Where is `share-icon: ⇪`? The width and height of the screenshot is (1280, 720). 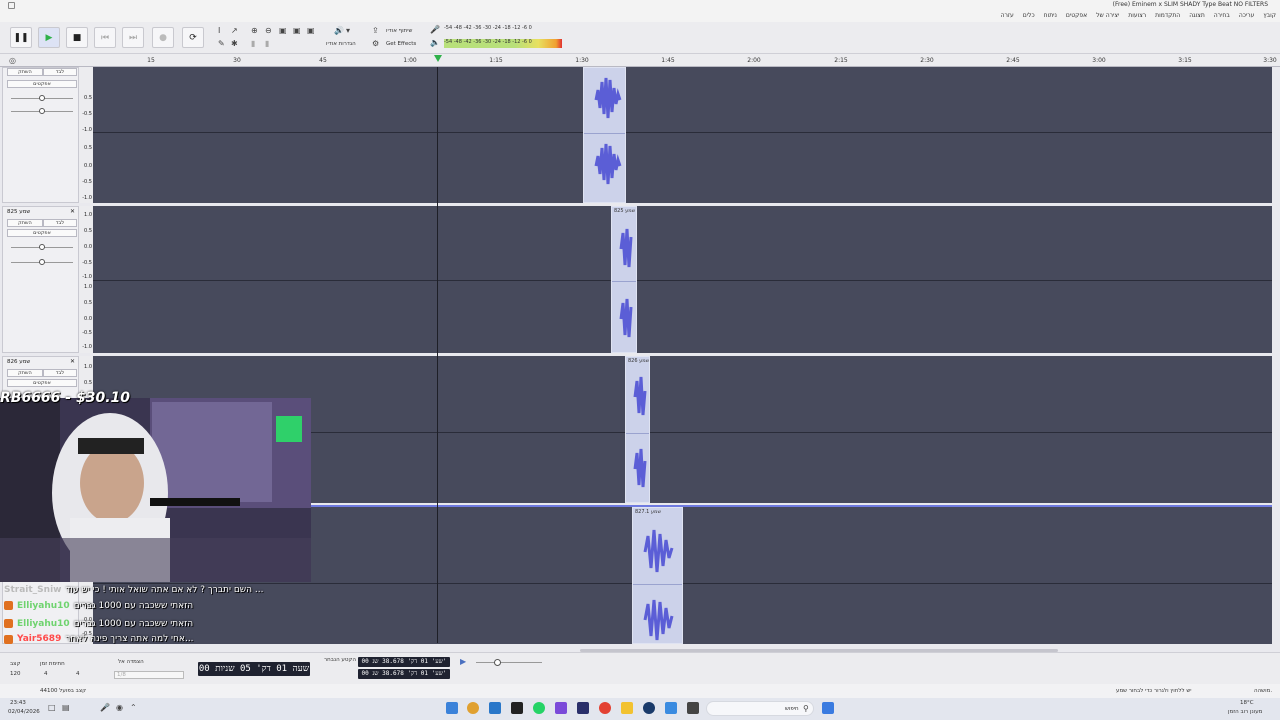
share-icon: ⇪ is located at coordinates (375, 30).